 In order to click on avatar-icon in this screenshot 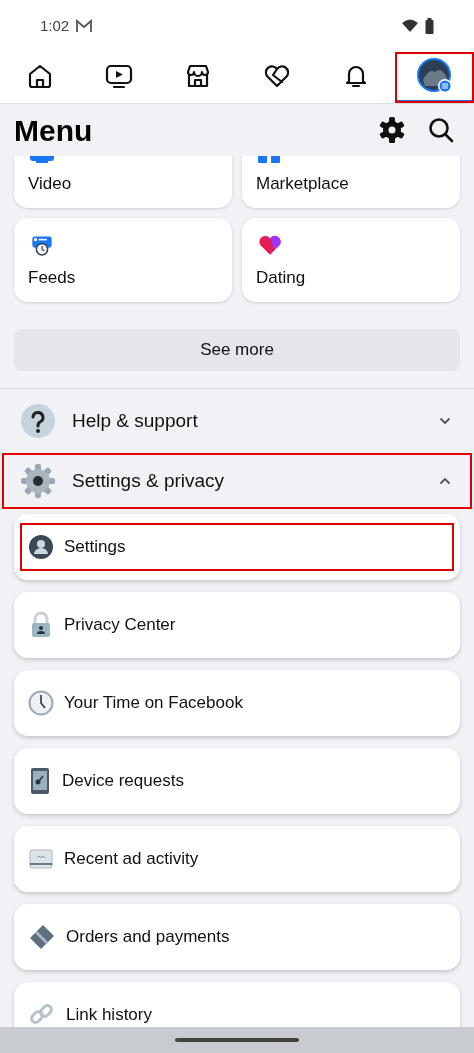, I will do `click(434, 76)`.